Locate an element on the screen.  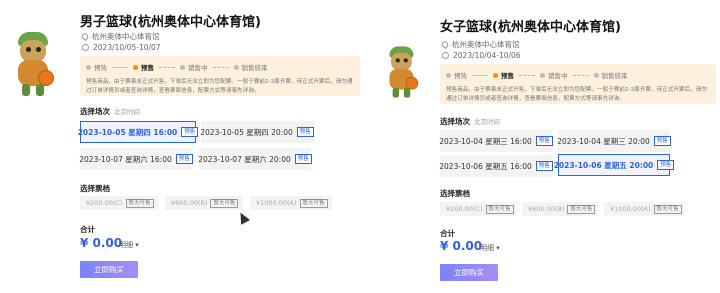
session-option: 2023-10-07 星期六 16:00 预售 is located at coordinates (136, 159).